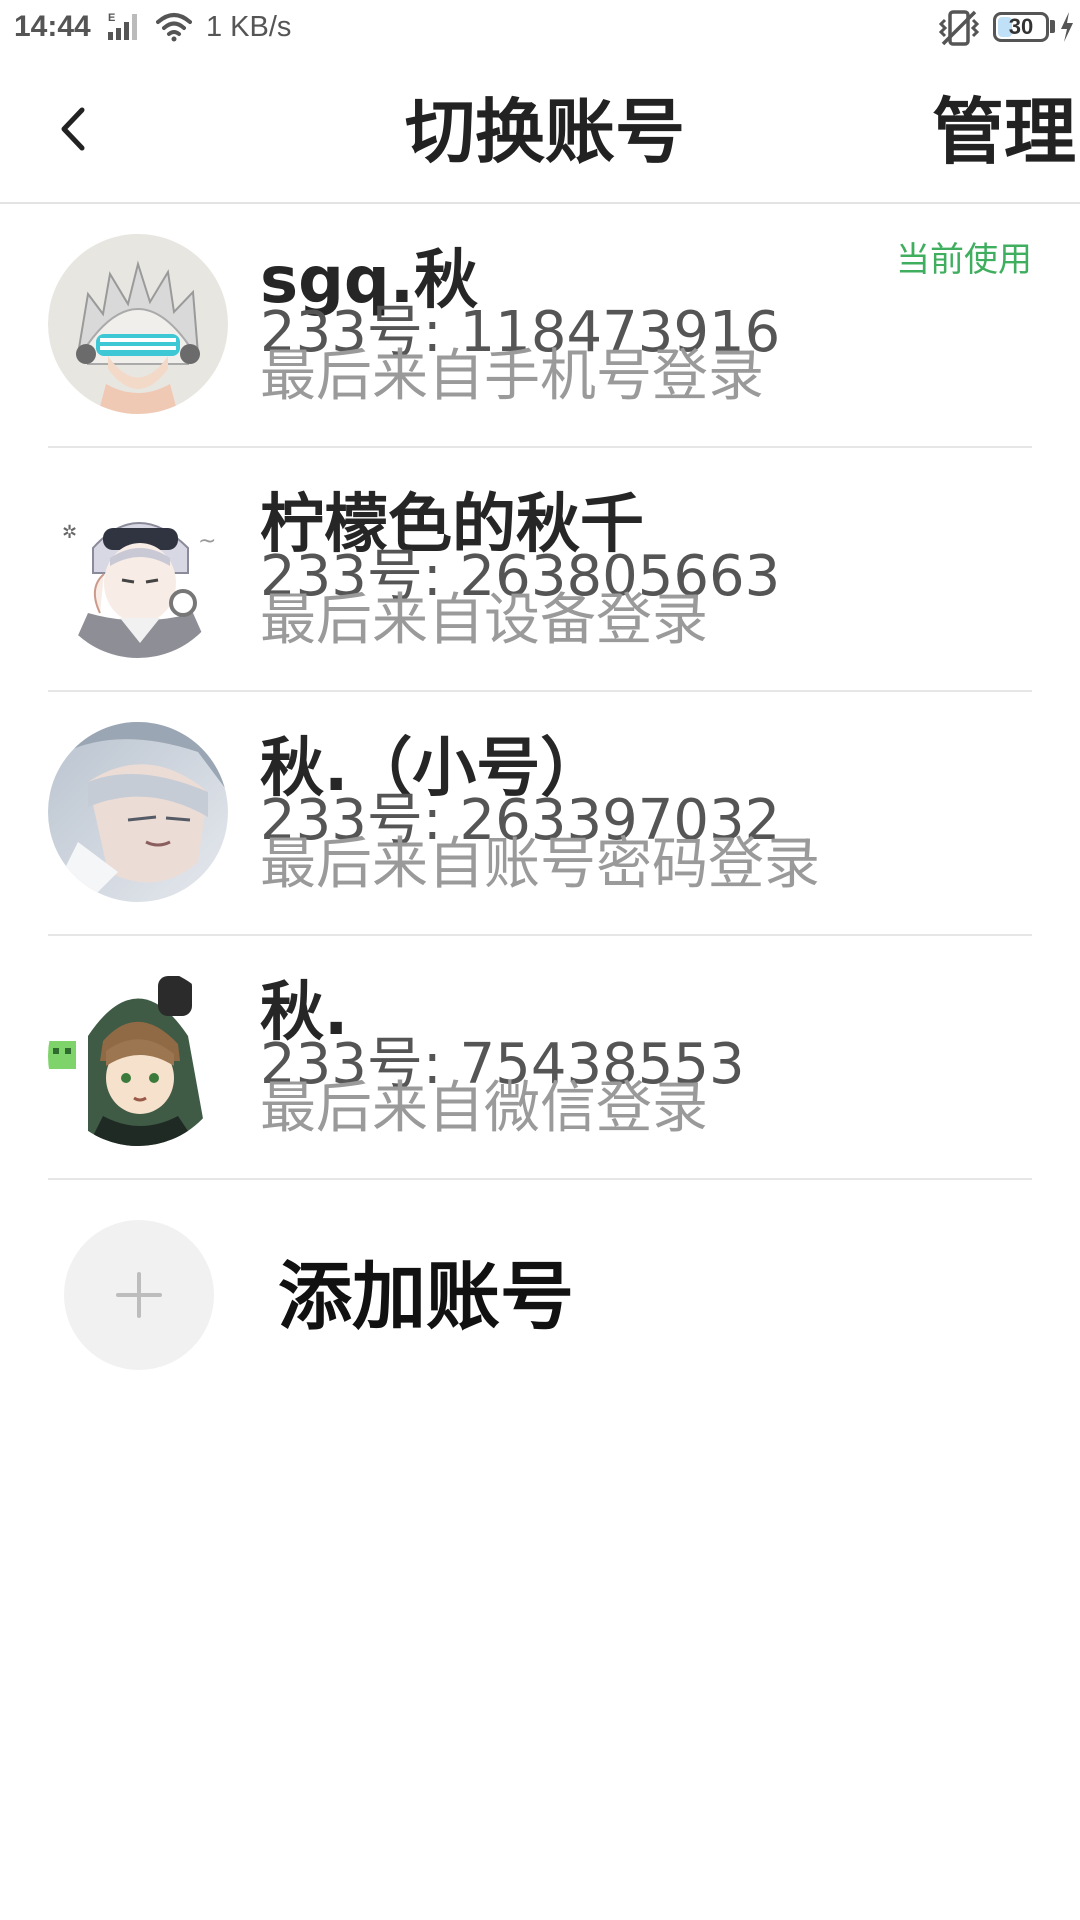  I want to click on account-item: sgq.秋 233号: 118473916 最后来自手机号登录 当前使用, so click(540, 326).